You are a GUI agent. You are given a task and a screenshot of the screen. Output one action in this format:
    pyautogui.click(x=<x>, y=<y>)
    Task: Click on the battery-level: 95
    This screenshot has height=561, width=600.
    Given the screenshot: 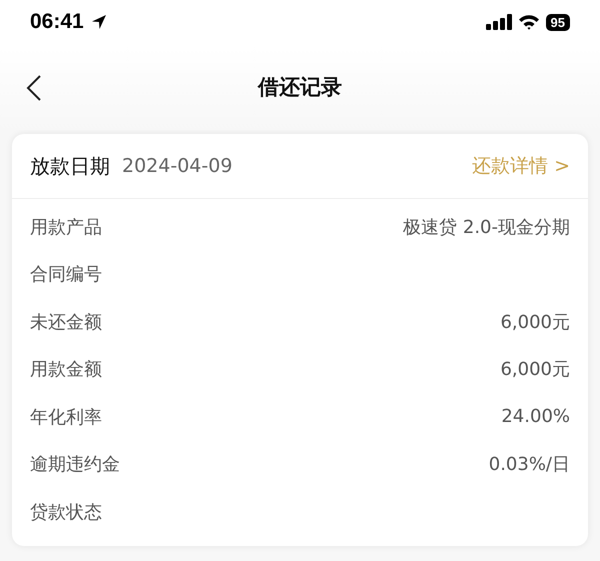 What is the action you would take?
    pyautogui.click(x=558, y=22)
    